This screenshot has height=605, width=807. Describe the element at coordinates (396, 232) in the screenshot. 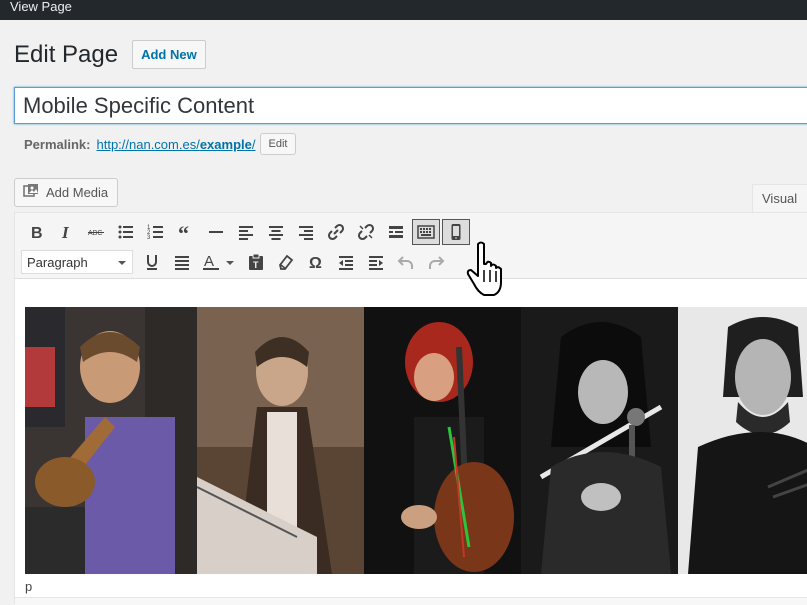

I see `read-more-icon` at that location.